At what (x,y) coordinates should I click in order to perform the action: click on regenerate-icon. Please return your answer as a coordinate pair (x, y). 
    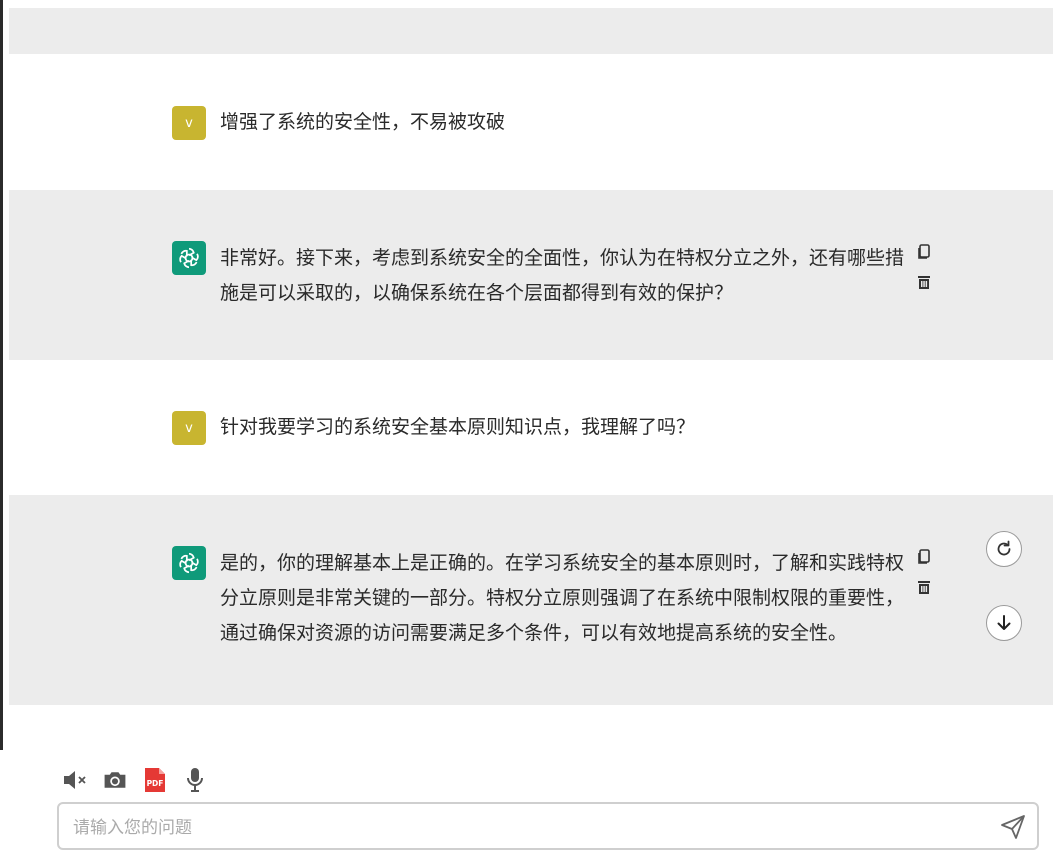
    Looking at the image, I should click on (1004, 548).